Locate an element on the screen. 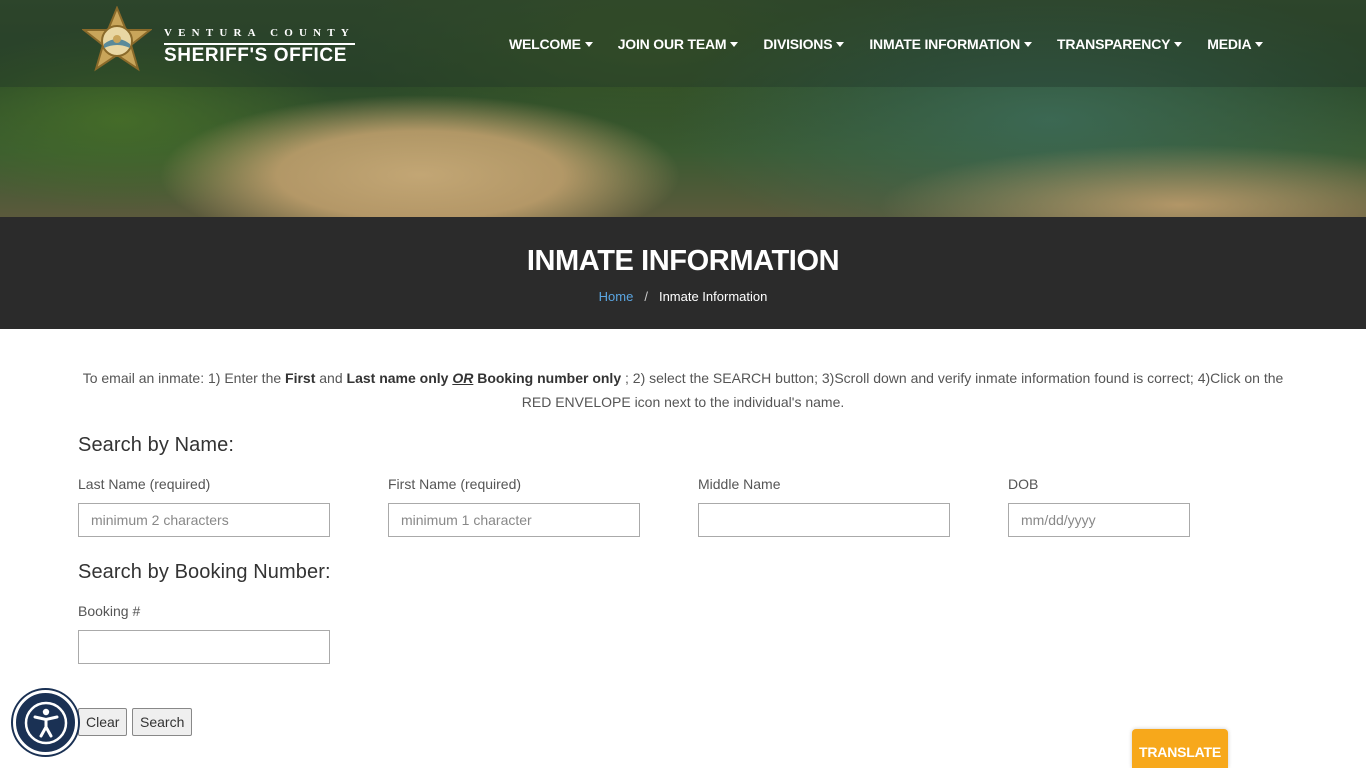 Image resolution: width=1366 pixels, height=768 pixels. booking-number-input is located at coordinates (204, 647).